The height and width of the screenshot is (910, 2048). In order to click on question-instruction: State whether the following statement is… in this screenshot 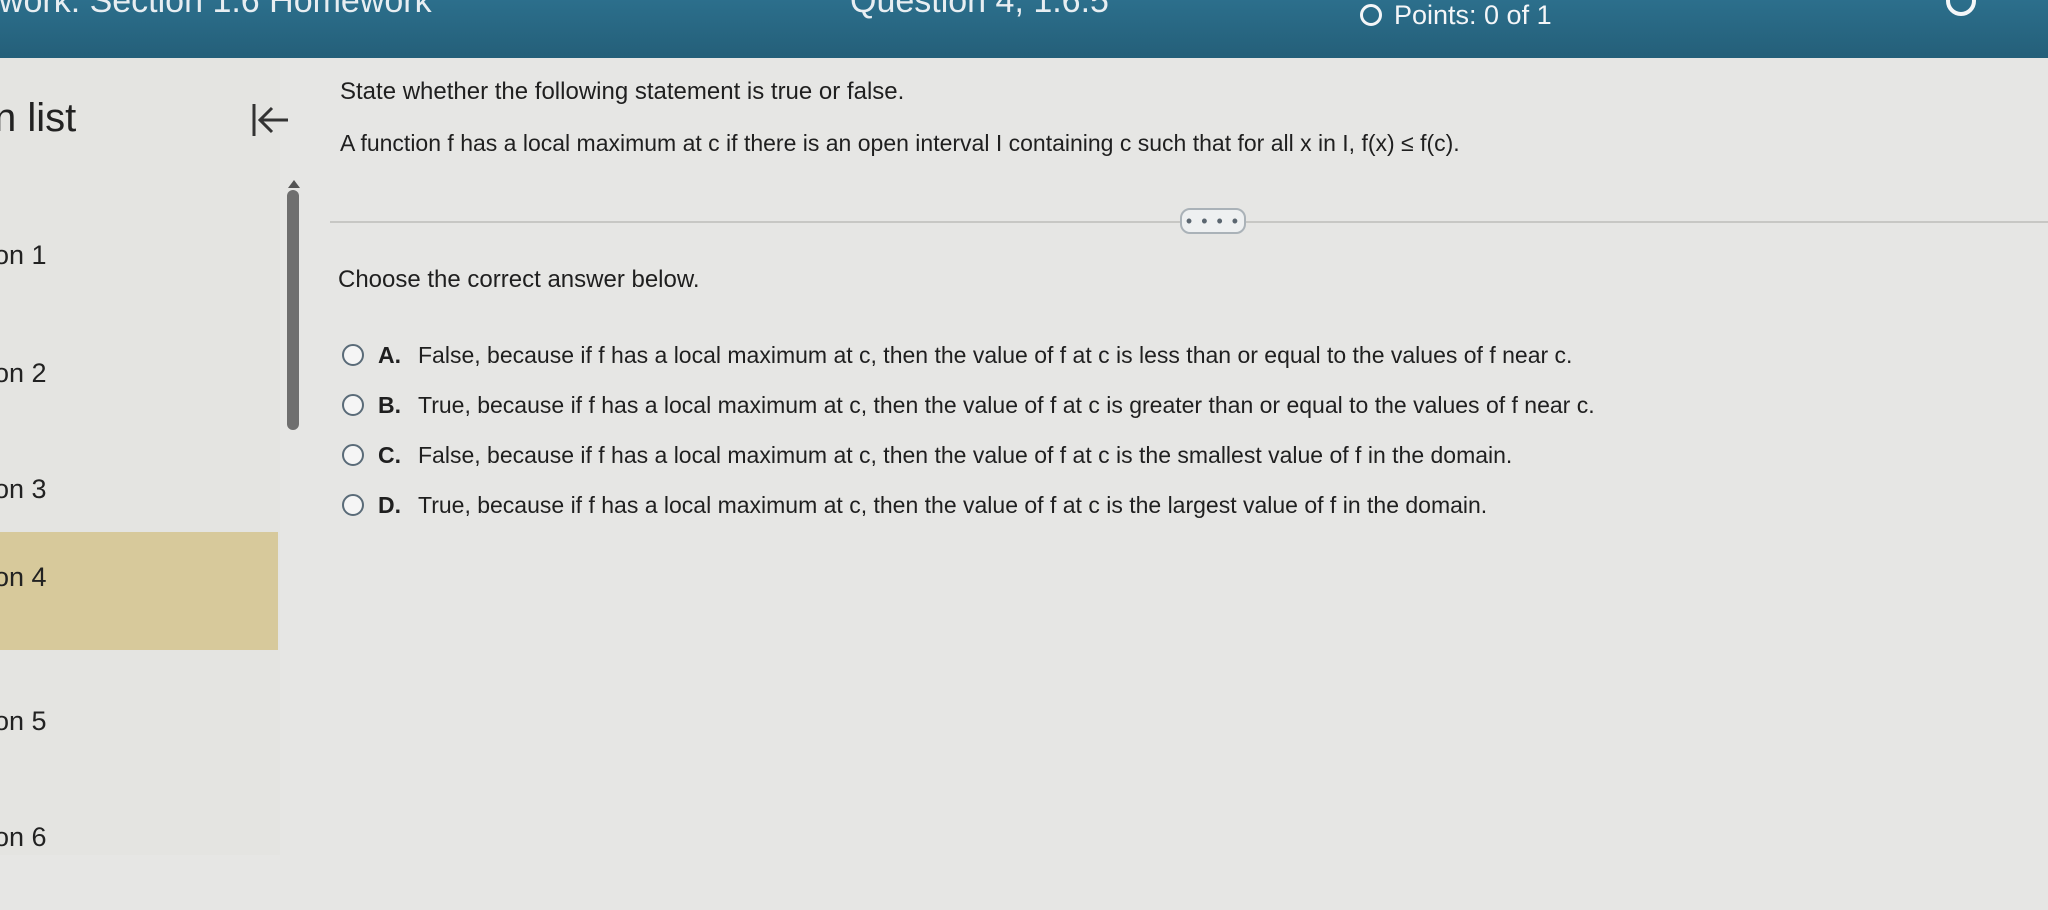, I will do `click(622, 91)`.